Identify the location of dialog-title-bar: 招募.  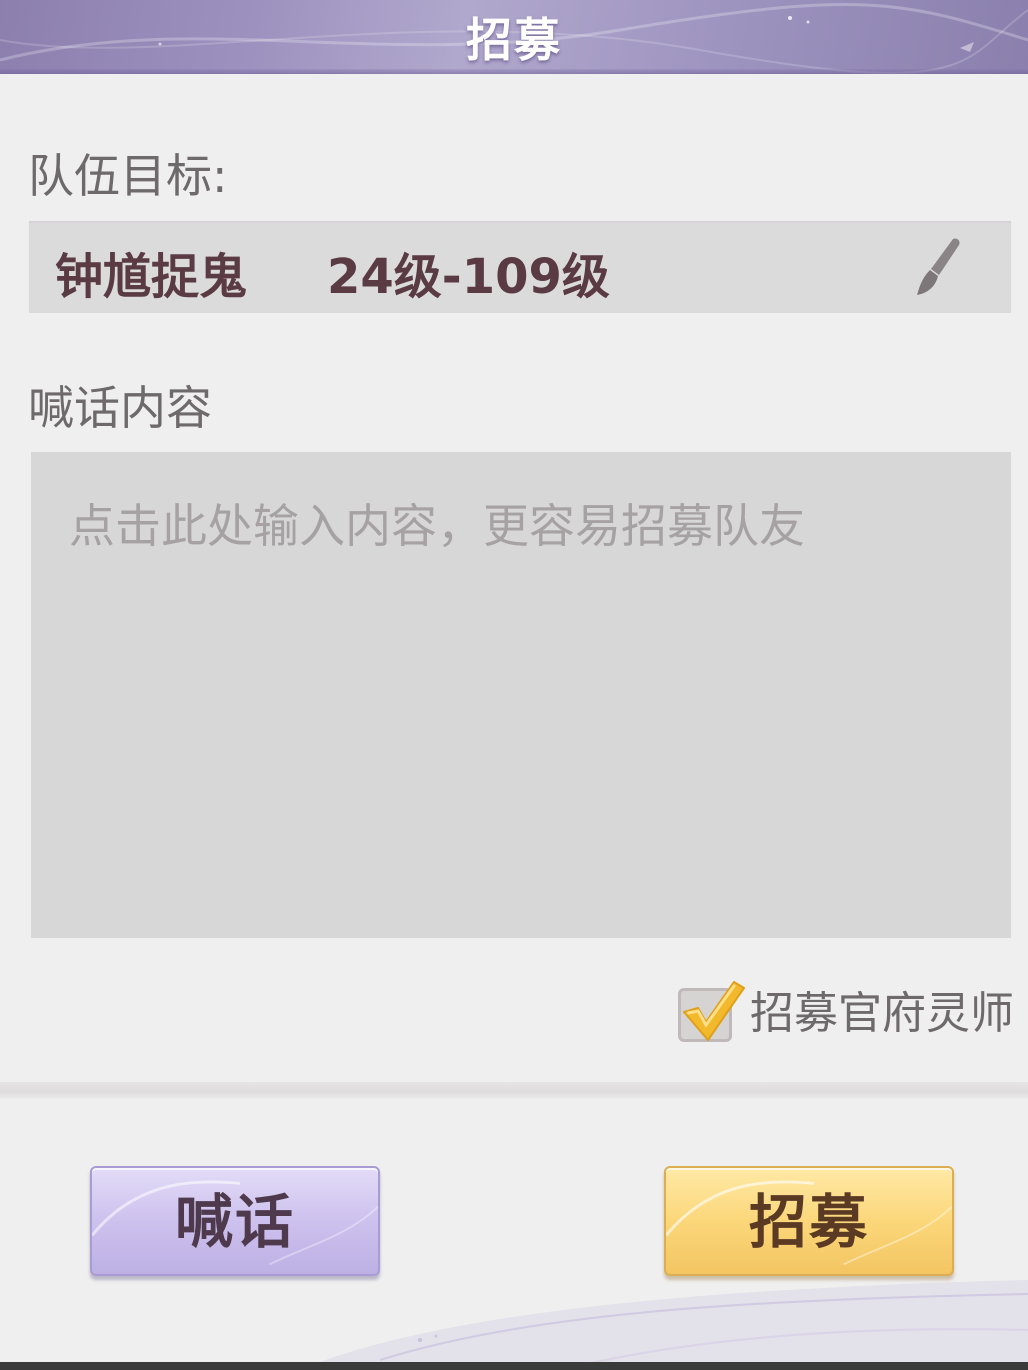
(514, 37).